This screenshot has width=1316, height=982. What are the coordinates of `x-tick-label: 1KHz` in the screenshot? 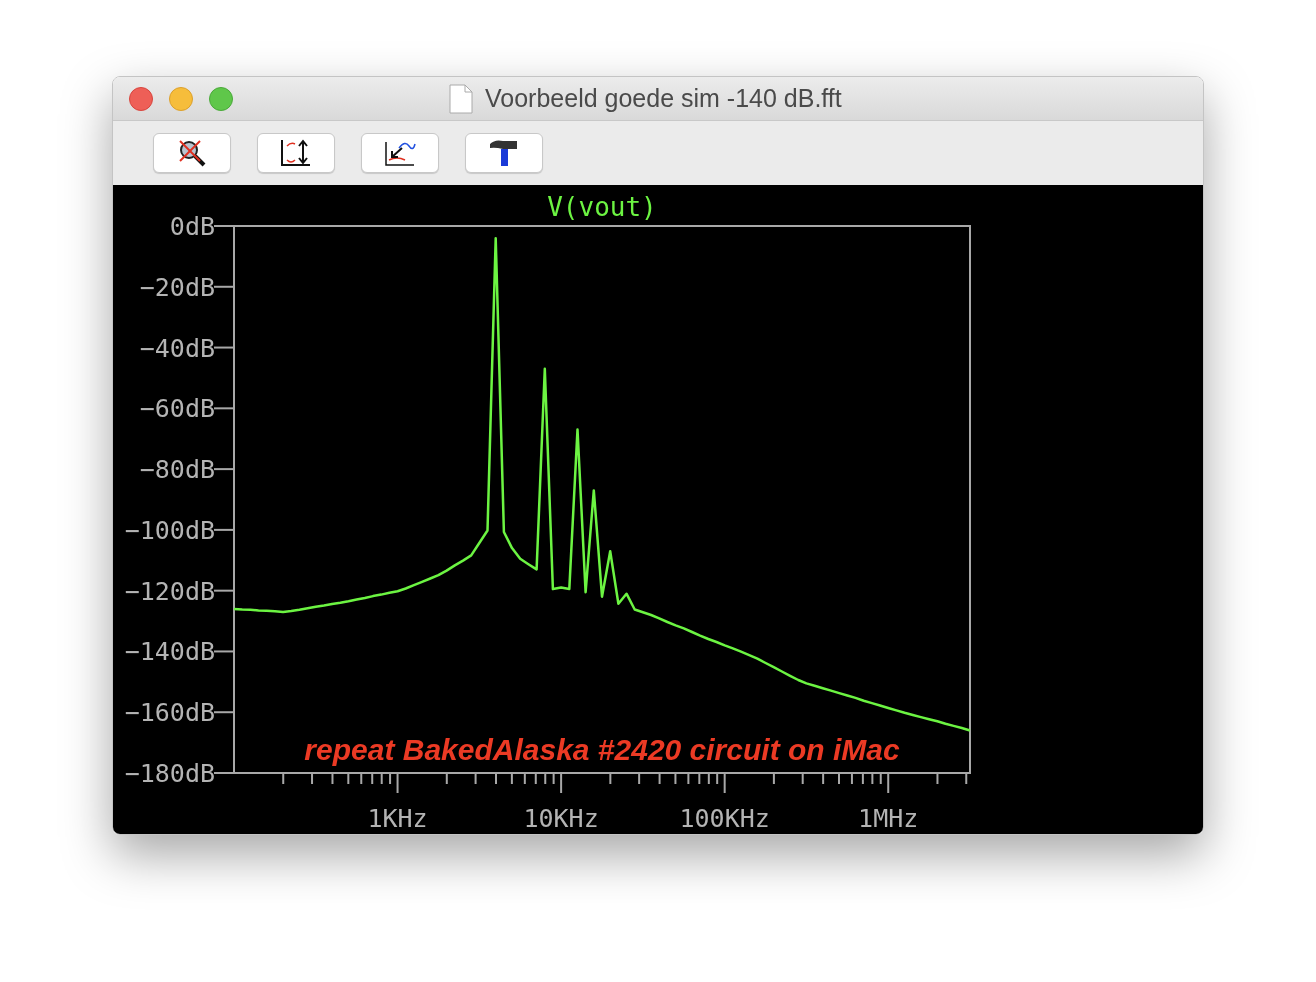 It's located at (397, 818).